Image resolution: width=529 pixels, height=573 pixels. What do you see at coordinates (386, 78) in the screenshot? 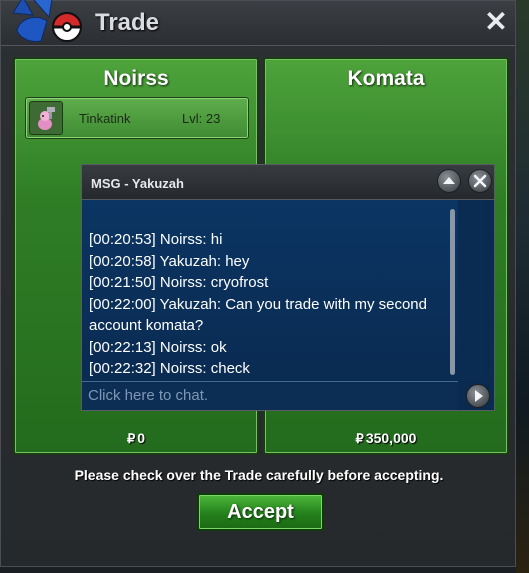
I see `partner-name: Komata` at bounding box center [386, 78].